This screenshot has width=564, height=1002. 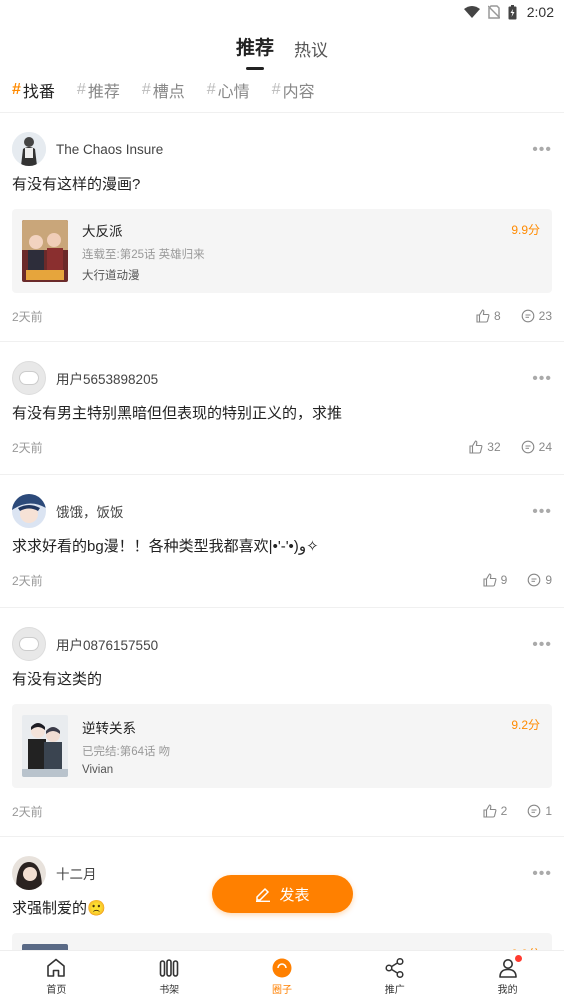 I want to click on post-stats: 8 23, so click(x=514, y=316).